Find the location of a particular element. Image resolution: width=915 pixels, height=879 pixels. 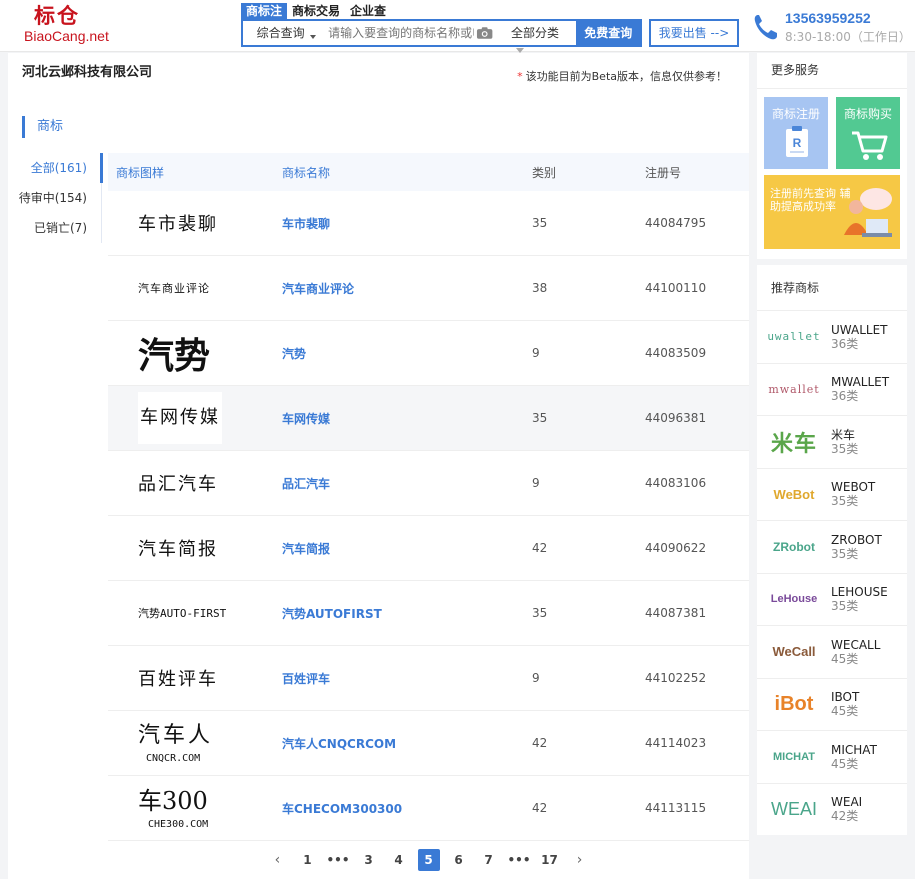

rec-name: IBOT is located at coordinates (845, 697).